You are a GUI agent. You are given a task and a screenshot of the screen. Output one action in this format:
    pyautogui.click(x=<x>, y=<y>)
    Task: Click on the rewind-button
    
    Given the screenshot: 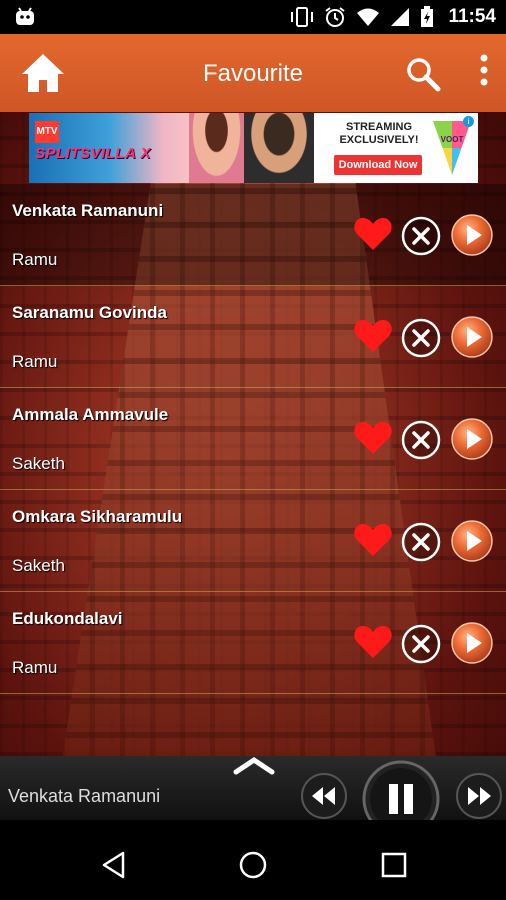 What is the action you would take?
    pyautogui.click(x=324, y=796)
    